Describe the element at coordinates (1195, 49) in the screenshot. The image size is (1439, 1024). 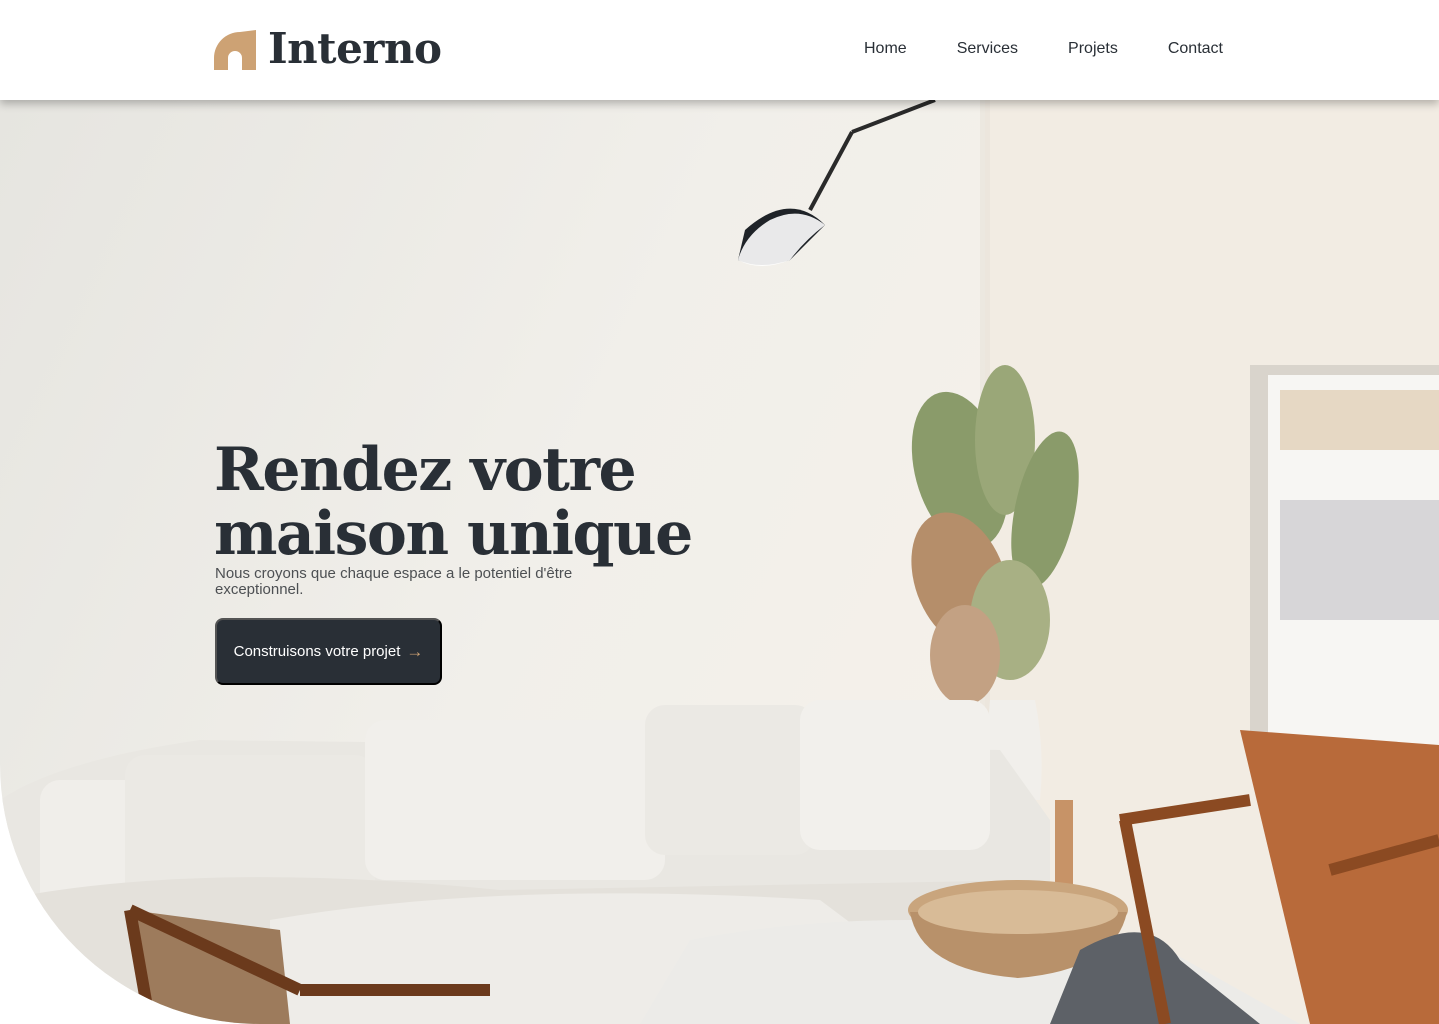
I see `nav-contact: Contact` at that location.